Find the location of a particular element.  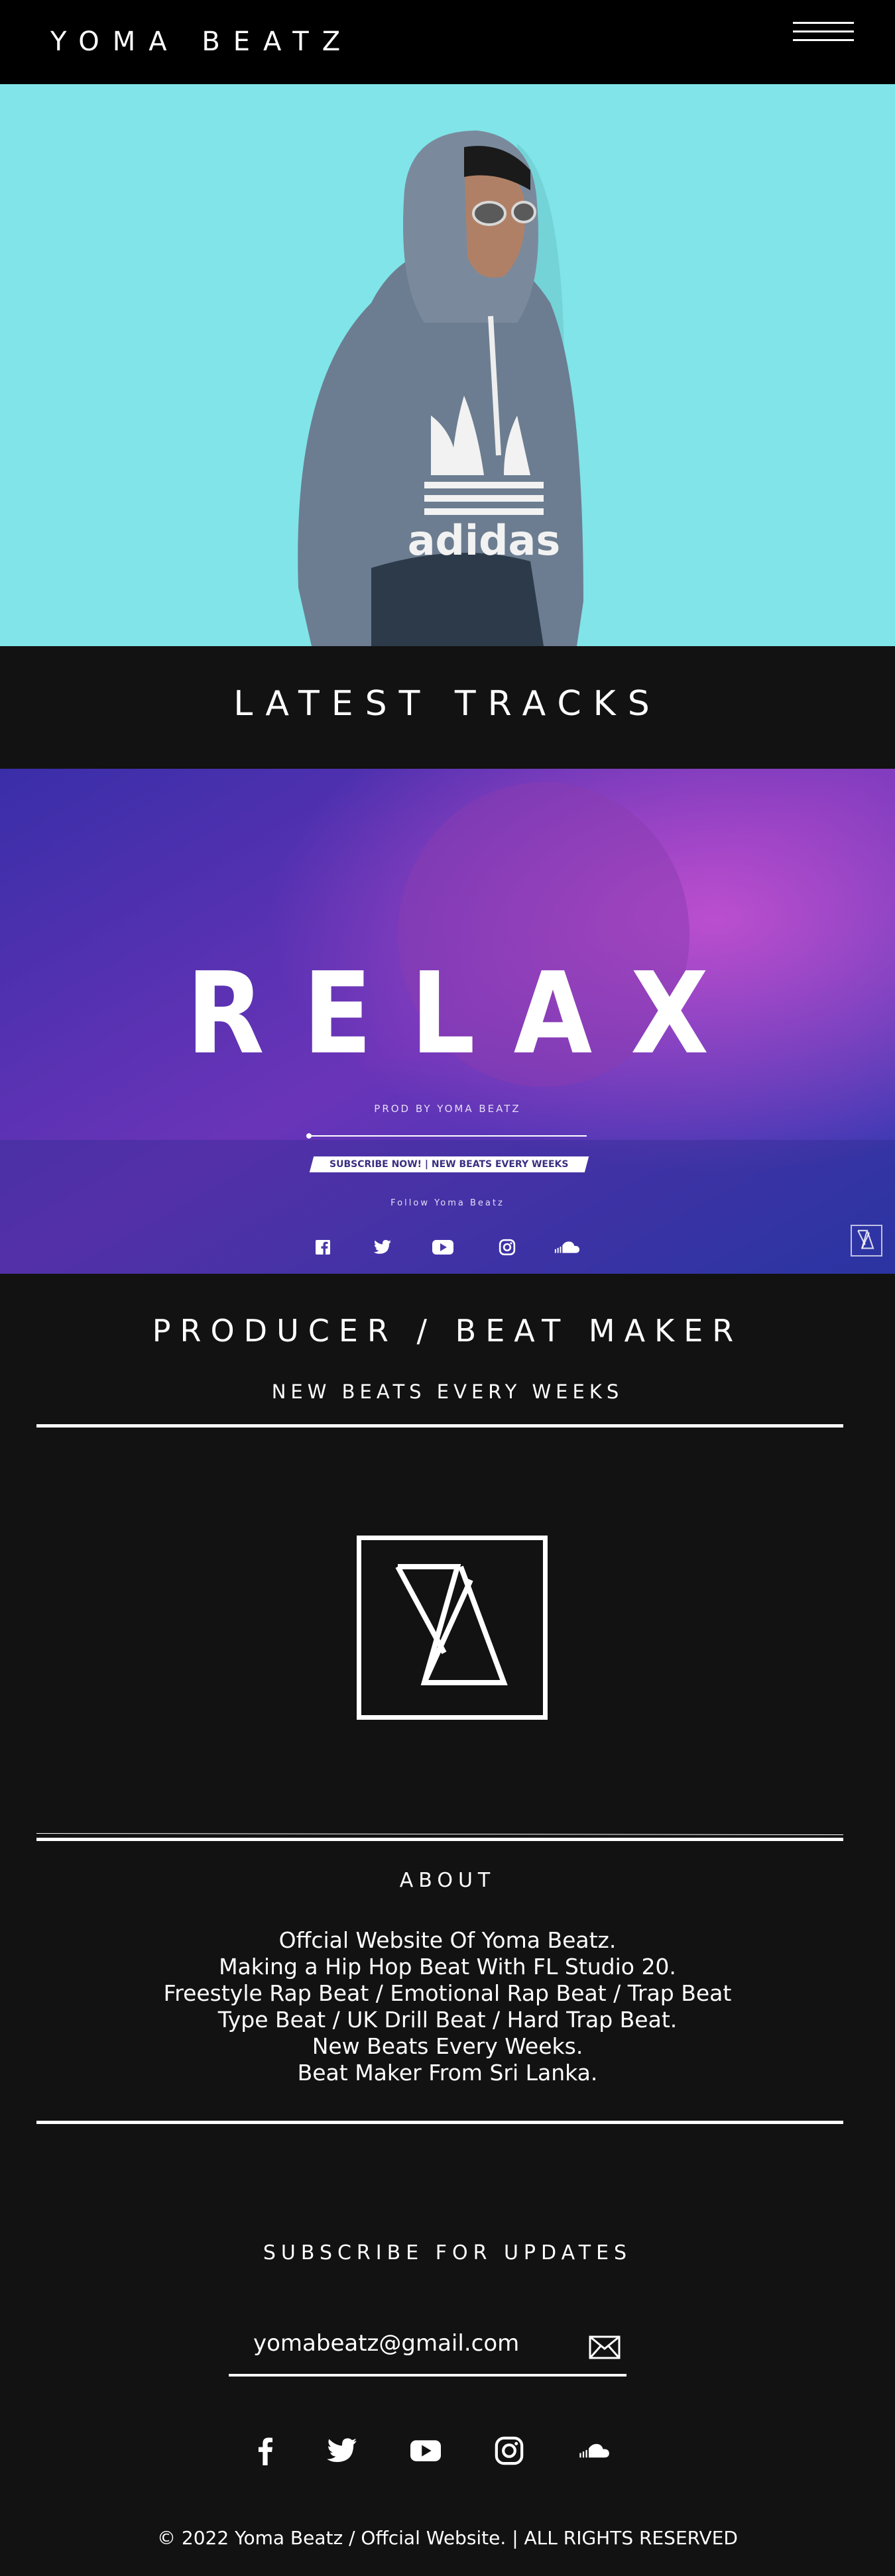

section-title-latest-tracks: LATEST TRACKS is located at coordinates (447, 704).